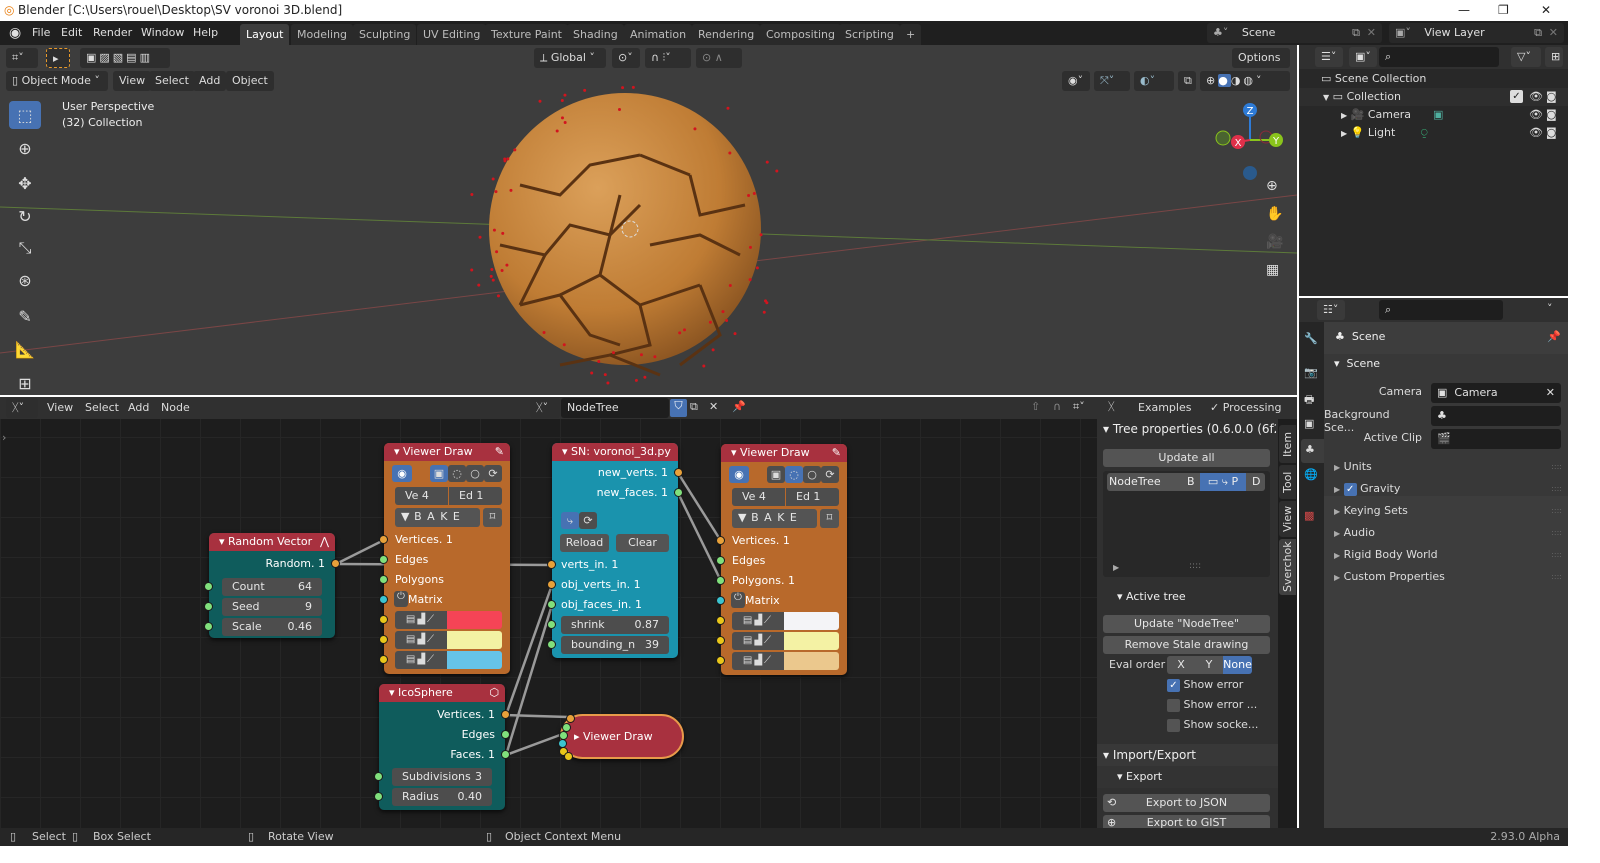  What do you see at coordinates (1551, 133) in the screenshot?
I see `render-camera-icon: ◙` at bounding box center [1551, 133].